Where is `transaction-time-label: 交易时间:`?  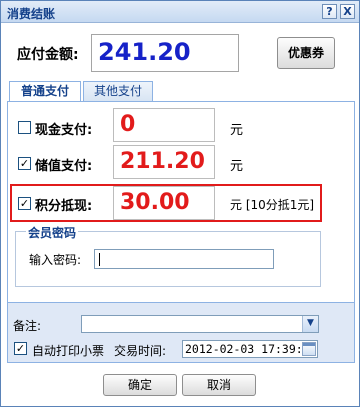
transaction-time-label: 交易时间: is located at coordinates (140, 351).